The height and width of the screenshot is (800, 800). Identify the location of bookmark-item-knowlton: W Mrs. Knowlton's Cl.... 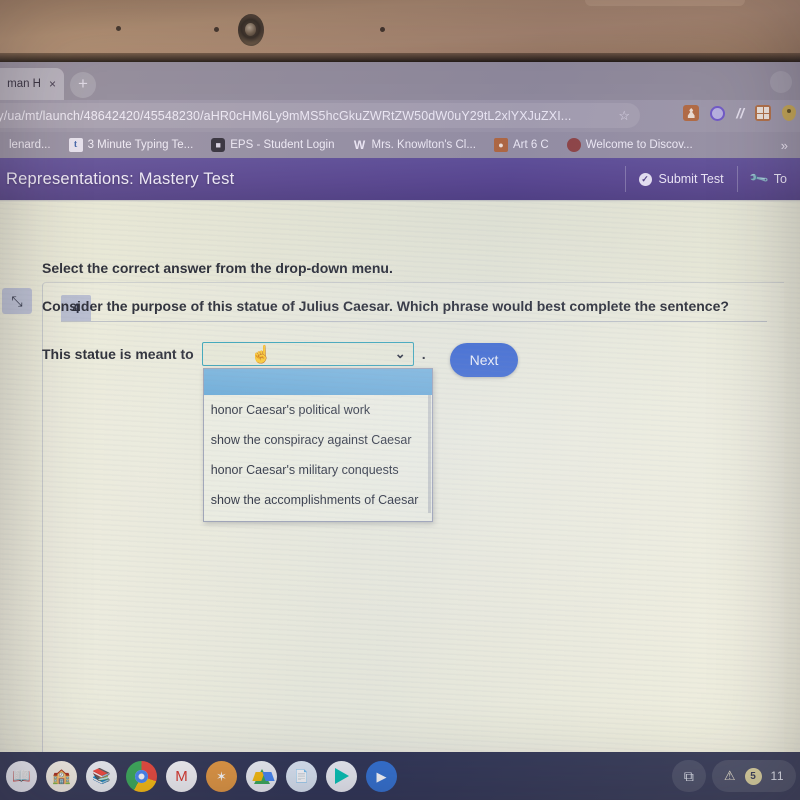
(413, 145).